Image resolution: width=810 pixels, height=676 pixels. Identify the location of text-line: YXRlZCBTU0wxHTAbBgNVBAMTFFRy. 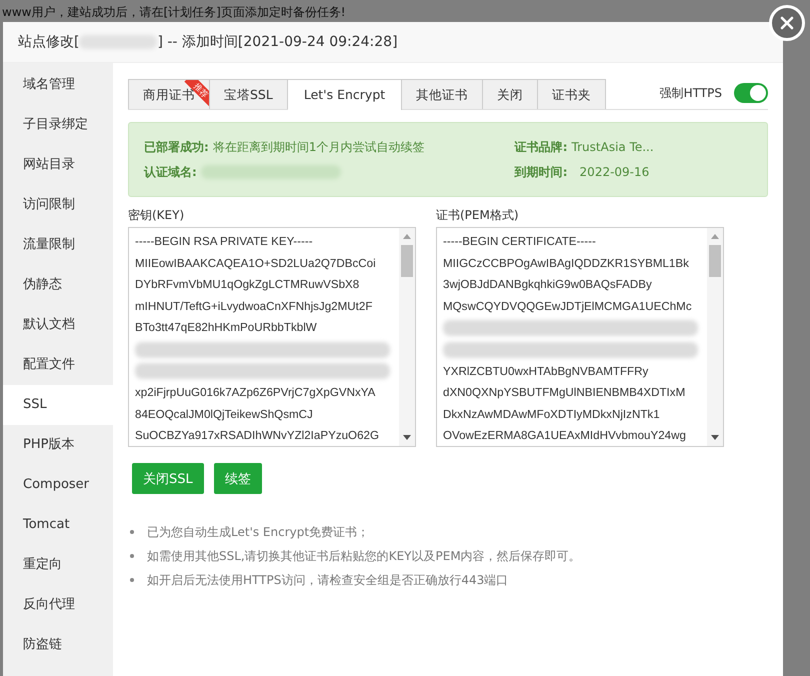
(546, 372).